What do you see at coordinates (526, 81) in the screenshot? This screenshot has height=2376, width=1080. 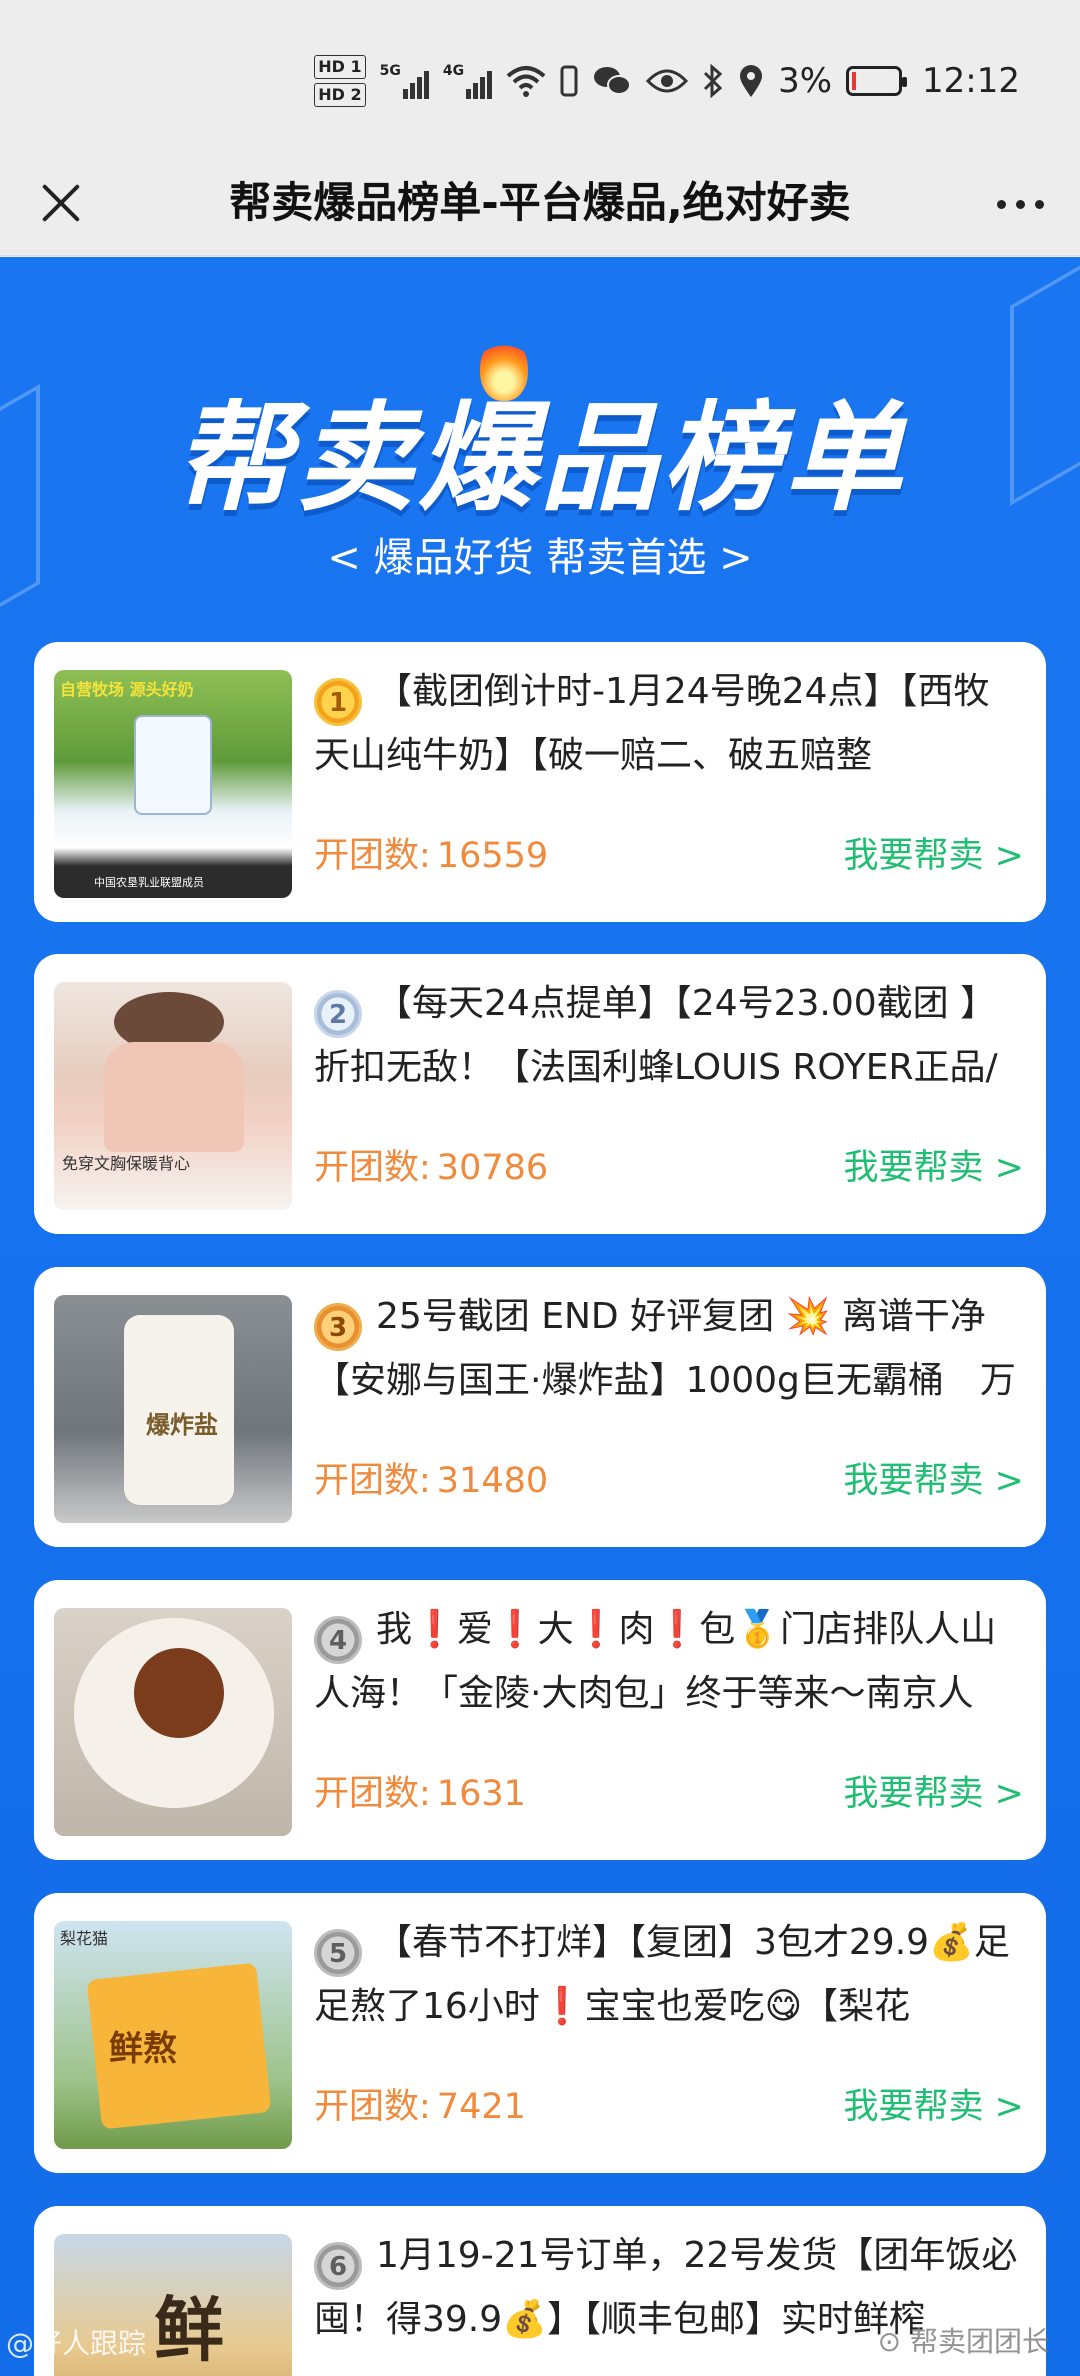 I see `wifi-icon` at bounding box center [526, 81].